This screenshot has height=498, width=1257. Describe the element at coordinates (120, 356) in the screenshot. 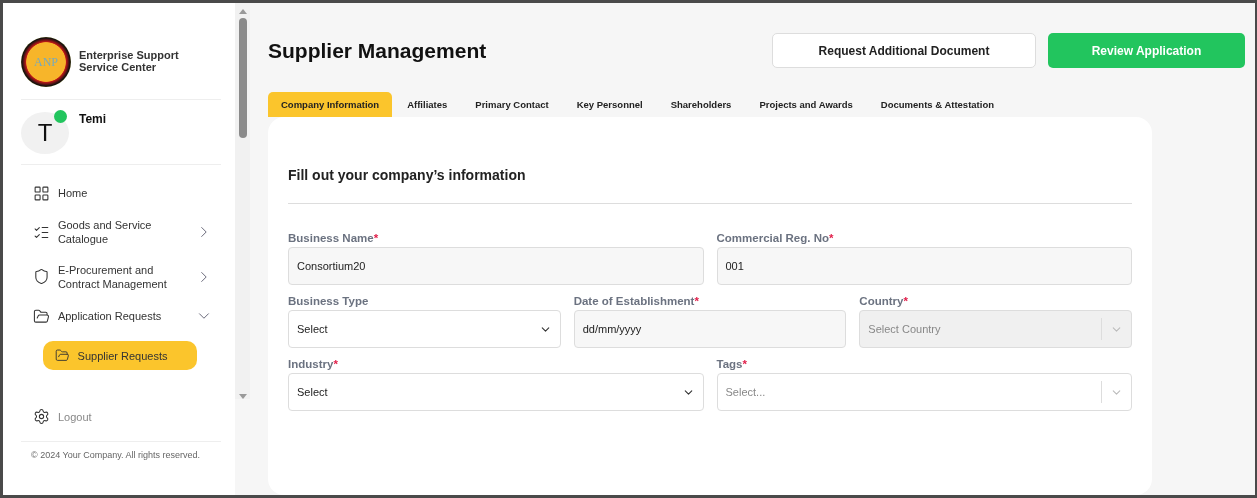

I see `nav-item: Supplier Requests` at that location.